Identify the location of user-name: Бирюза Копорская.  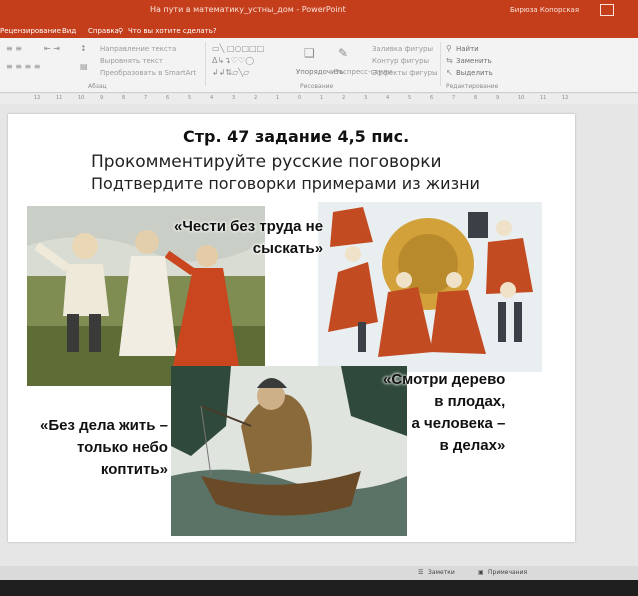
(544, 10).